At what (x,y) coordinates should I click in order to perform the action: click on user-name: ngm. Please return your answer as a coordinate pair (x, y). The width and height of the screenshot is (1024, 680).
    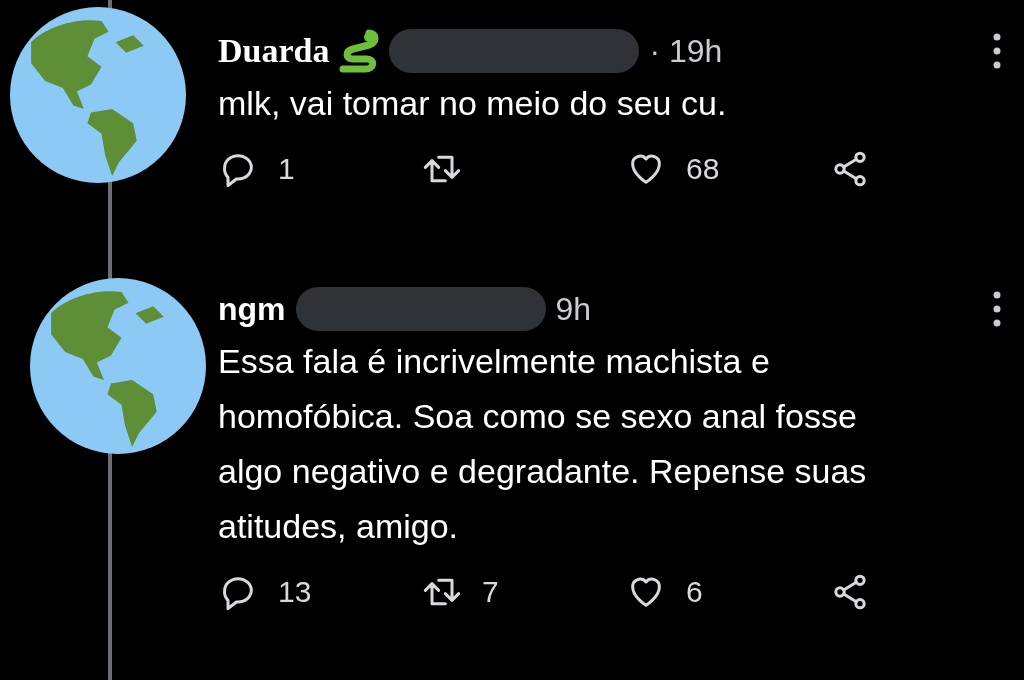
    Looking at the image, I should click on (252, 309).